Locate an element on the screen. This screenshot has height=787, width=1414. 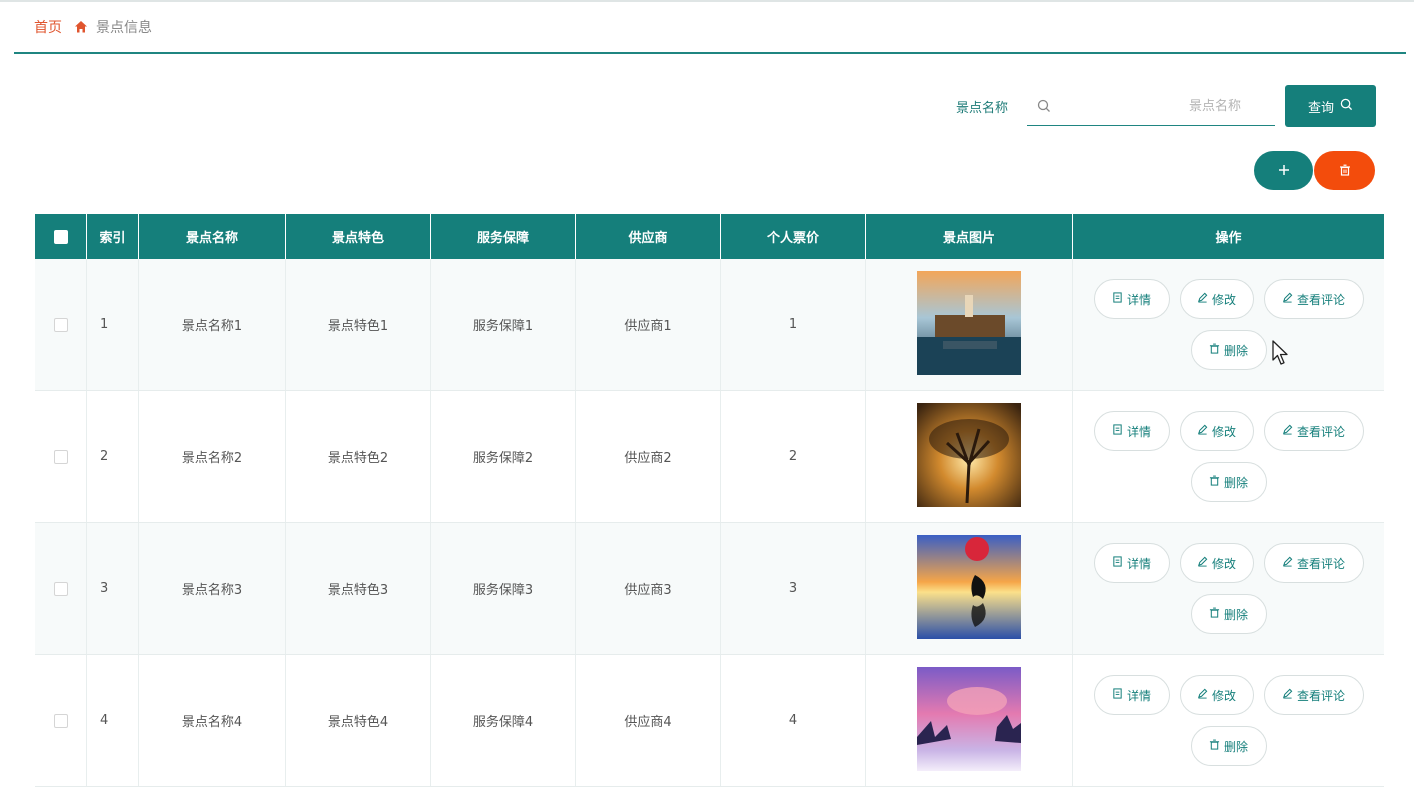
cell-service: 服务保障1 is located at coordinates (503, 324).